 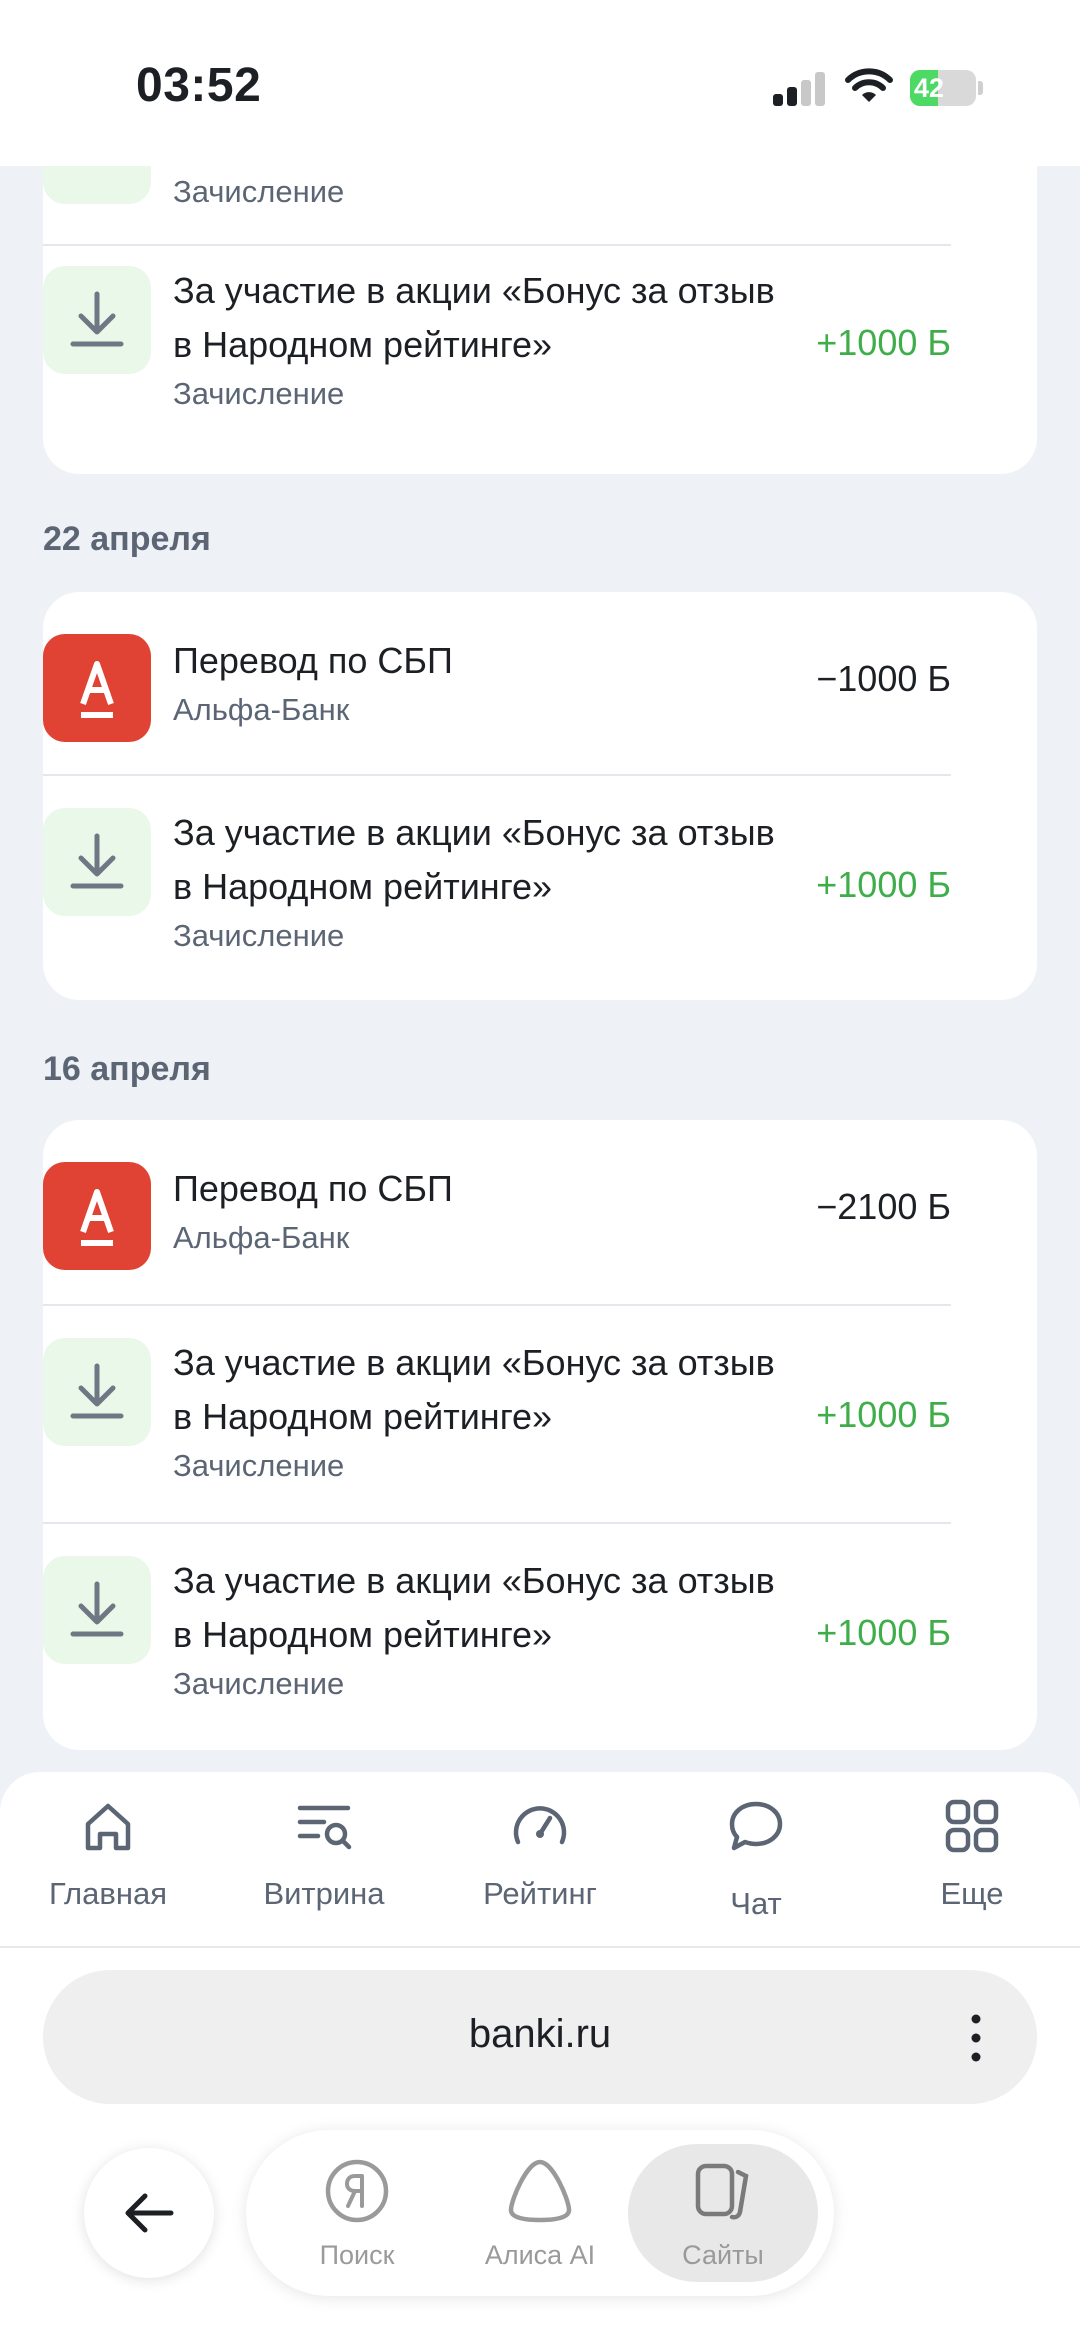 What do you see at coordinates (883, 1206) in the screenshot?
I see `item-amount: −2100 Б` at bounding box center [883, 1206].